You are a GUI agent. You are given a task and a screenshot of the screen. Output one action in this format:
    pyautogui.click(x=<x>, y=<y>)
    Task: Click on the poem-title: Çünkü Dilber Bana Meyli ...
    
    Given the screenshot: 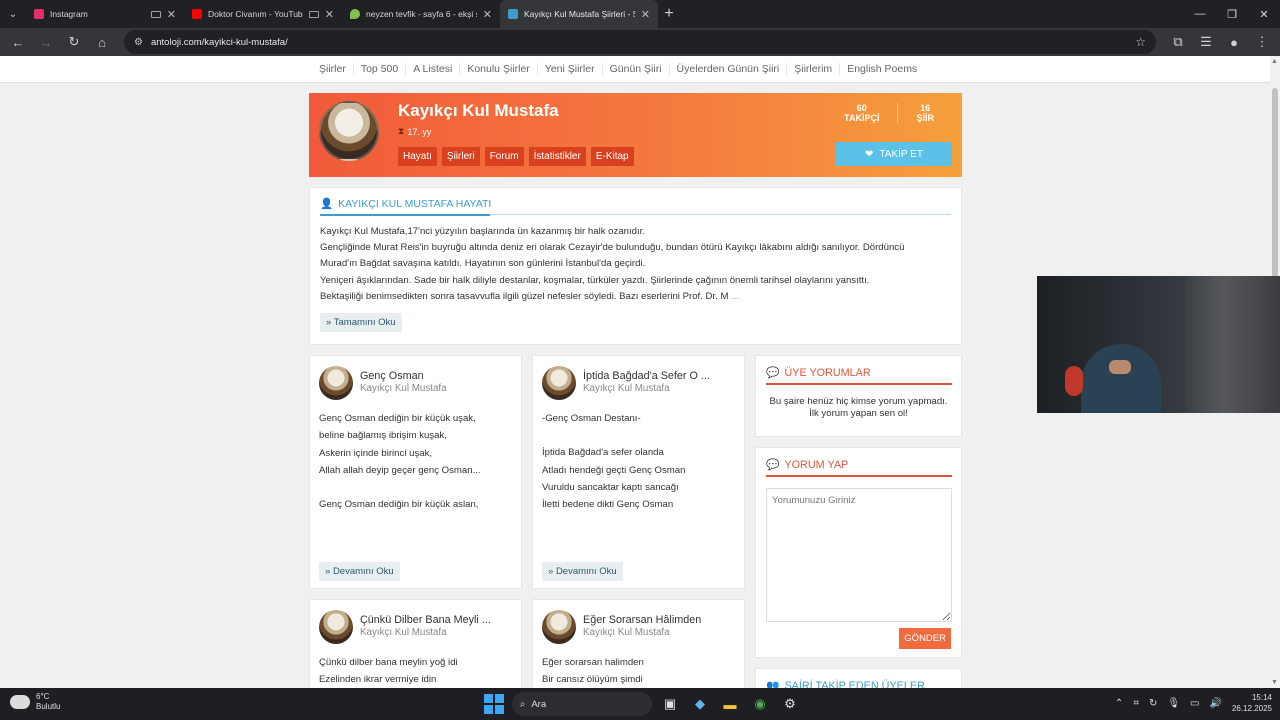 What is the action you would take?
    pyautogui.click(x=425, y=620)
    